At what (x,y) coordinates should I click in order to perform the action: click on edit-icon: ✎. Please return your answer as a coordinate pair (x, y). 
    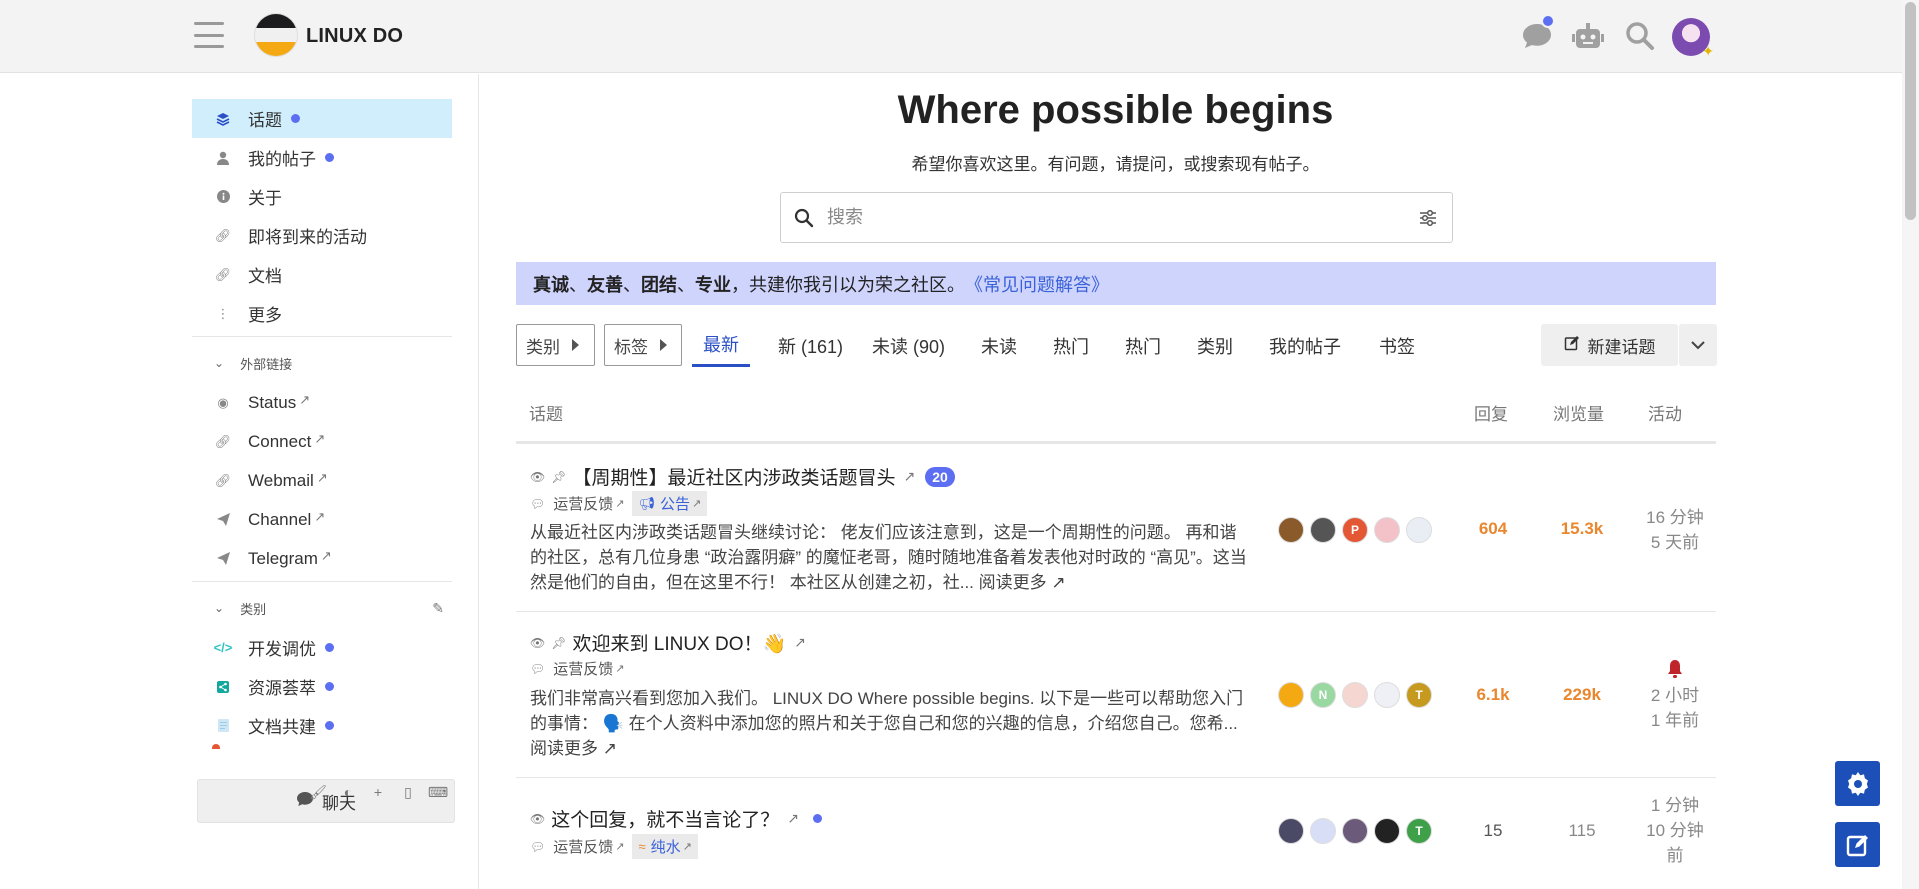
    Looking at the image, I should click on (438, 608).